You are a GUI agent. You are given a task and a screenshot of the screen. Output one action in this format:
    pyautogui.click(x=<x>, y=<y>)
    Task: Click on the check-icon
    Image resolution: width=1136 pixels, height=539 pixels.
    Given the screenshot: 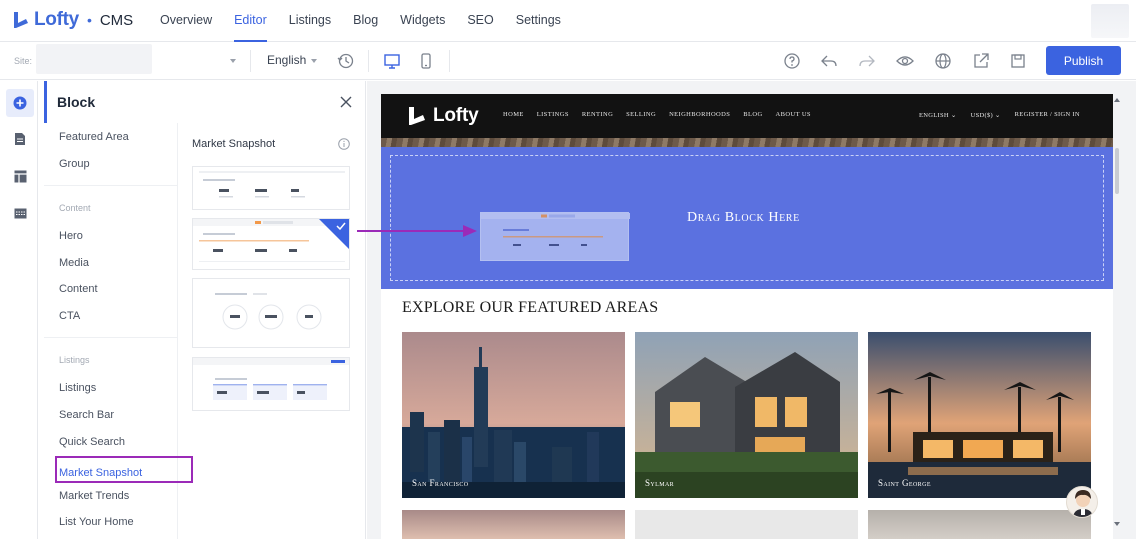 What is the action you would take?
    pyautogui.click(x=341, y=226)
    